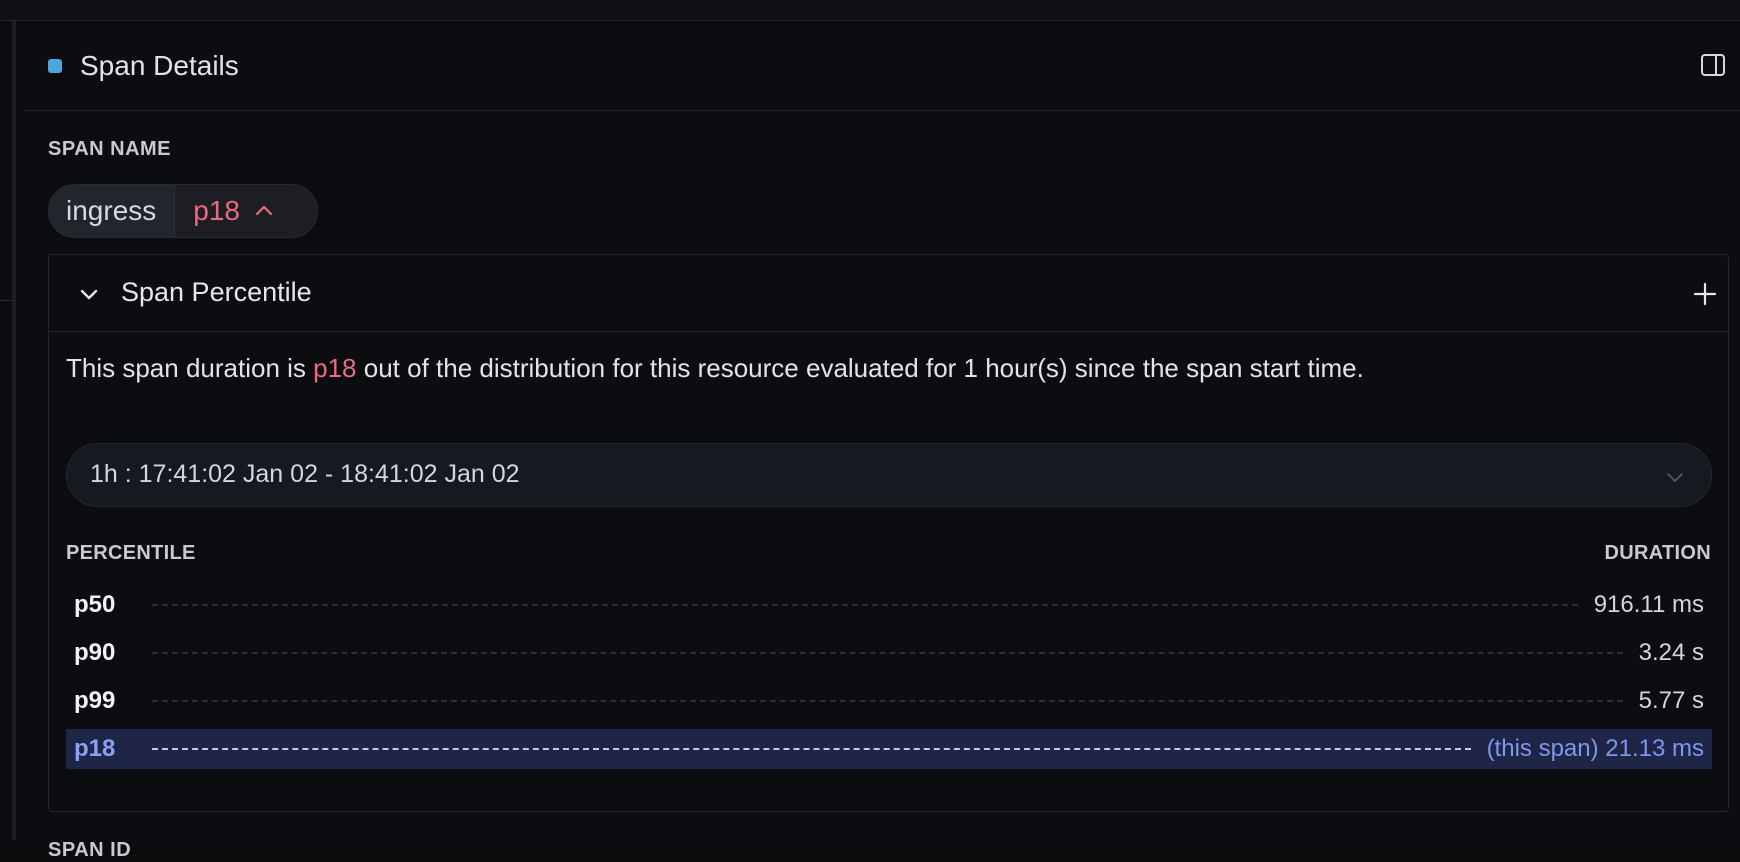  I want to click on table-row: p99 5.77 s, so click(889, 701).